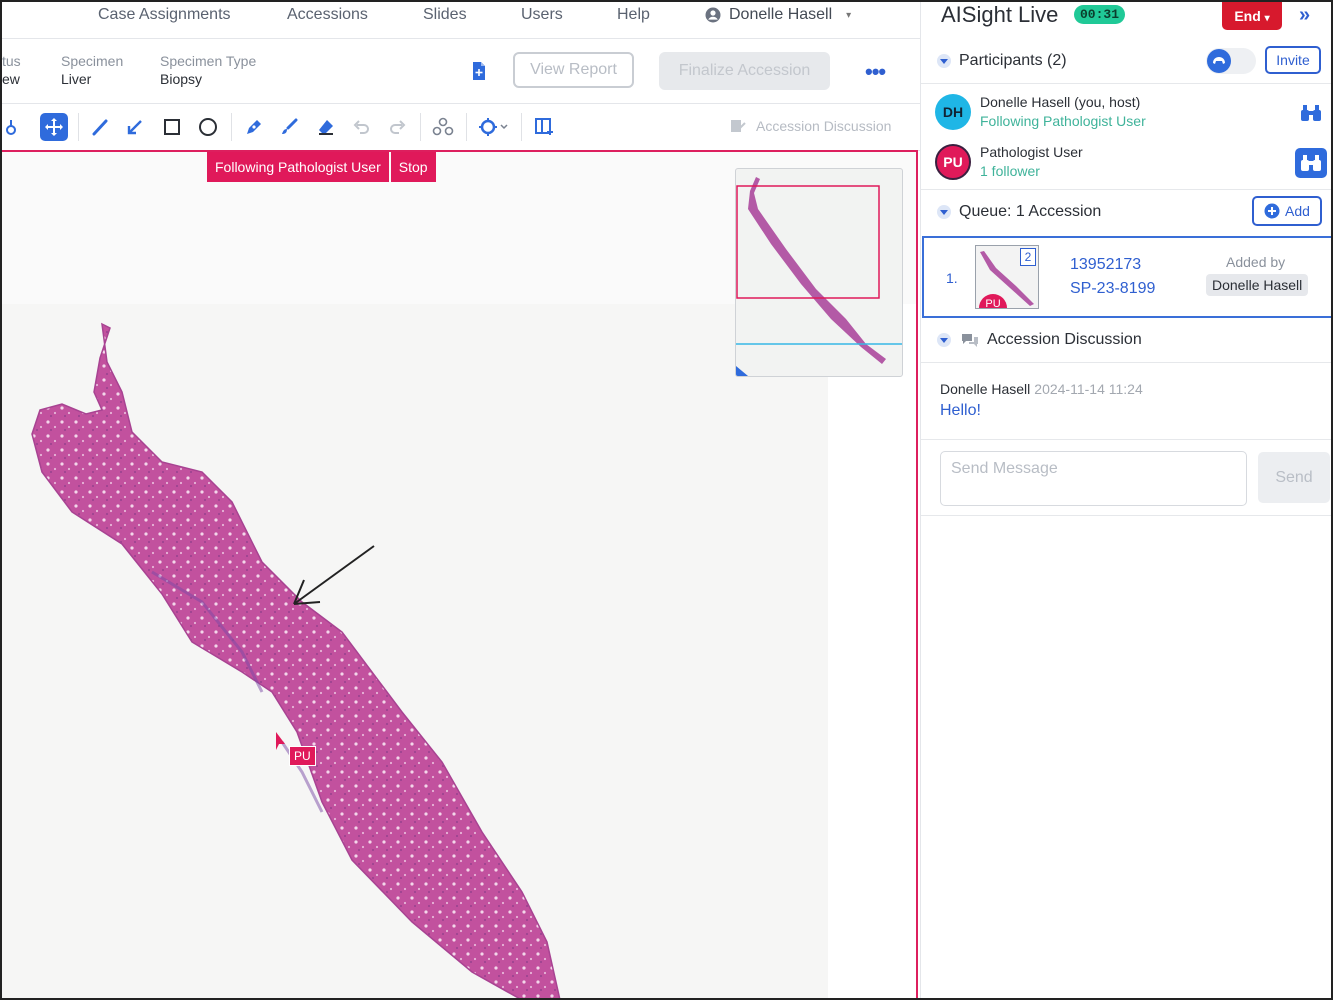 The height and width of the screenshot is (1000, 1333). I want to click on accession-id: 13952173, so click(1106, 264).